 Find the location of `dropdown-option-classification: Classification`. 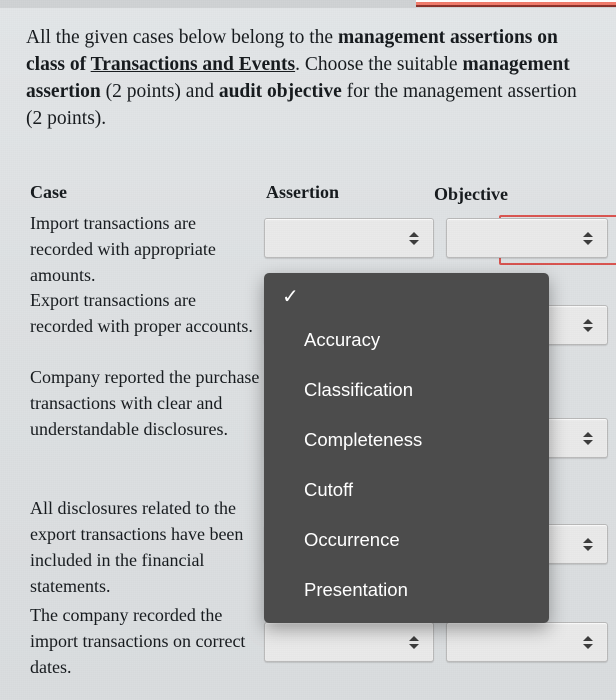

dropdown-option-classification: Classification is located at coordinates (406, 390).